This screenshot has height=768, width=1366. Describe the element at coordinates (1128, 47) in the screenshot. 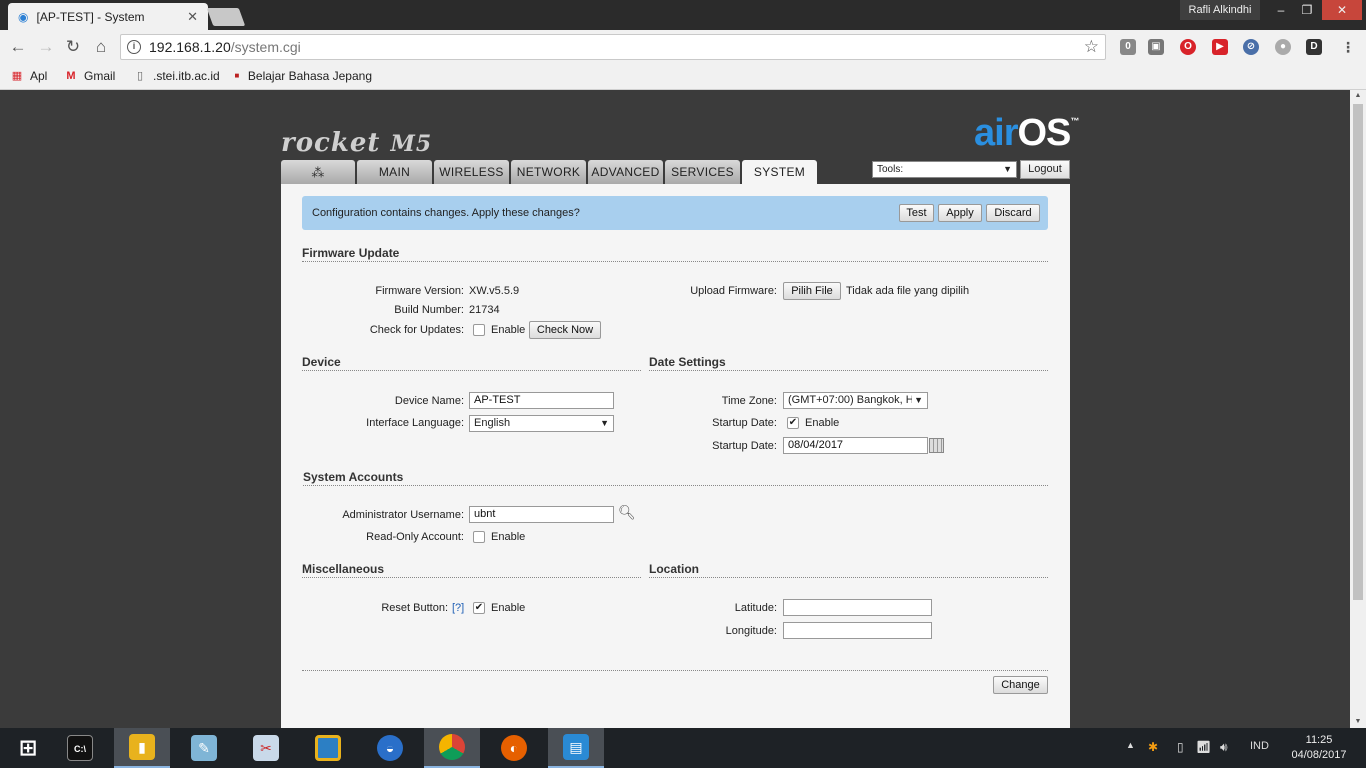

I see `extension-counter-icon: 0` at that location.